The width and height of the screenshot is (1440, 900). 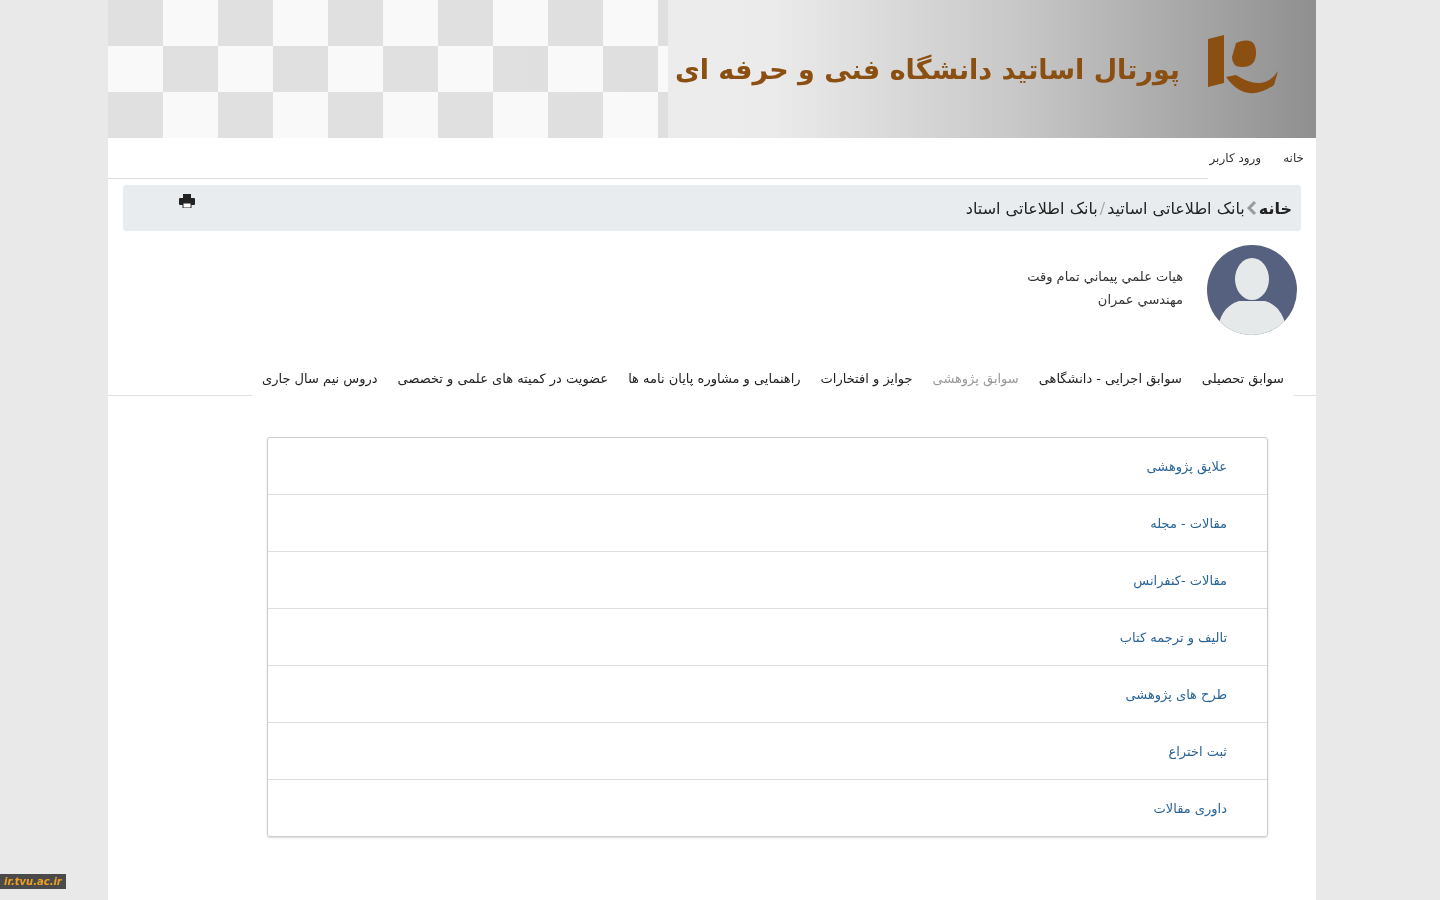 What do you see at coordinates (1180, 580) in the screenshot?
I see `section-link: مقالات -کنفرانس` at bounding box center [1180, 580].